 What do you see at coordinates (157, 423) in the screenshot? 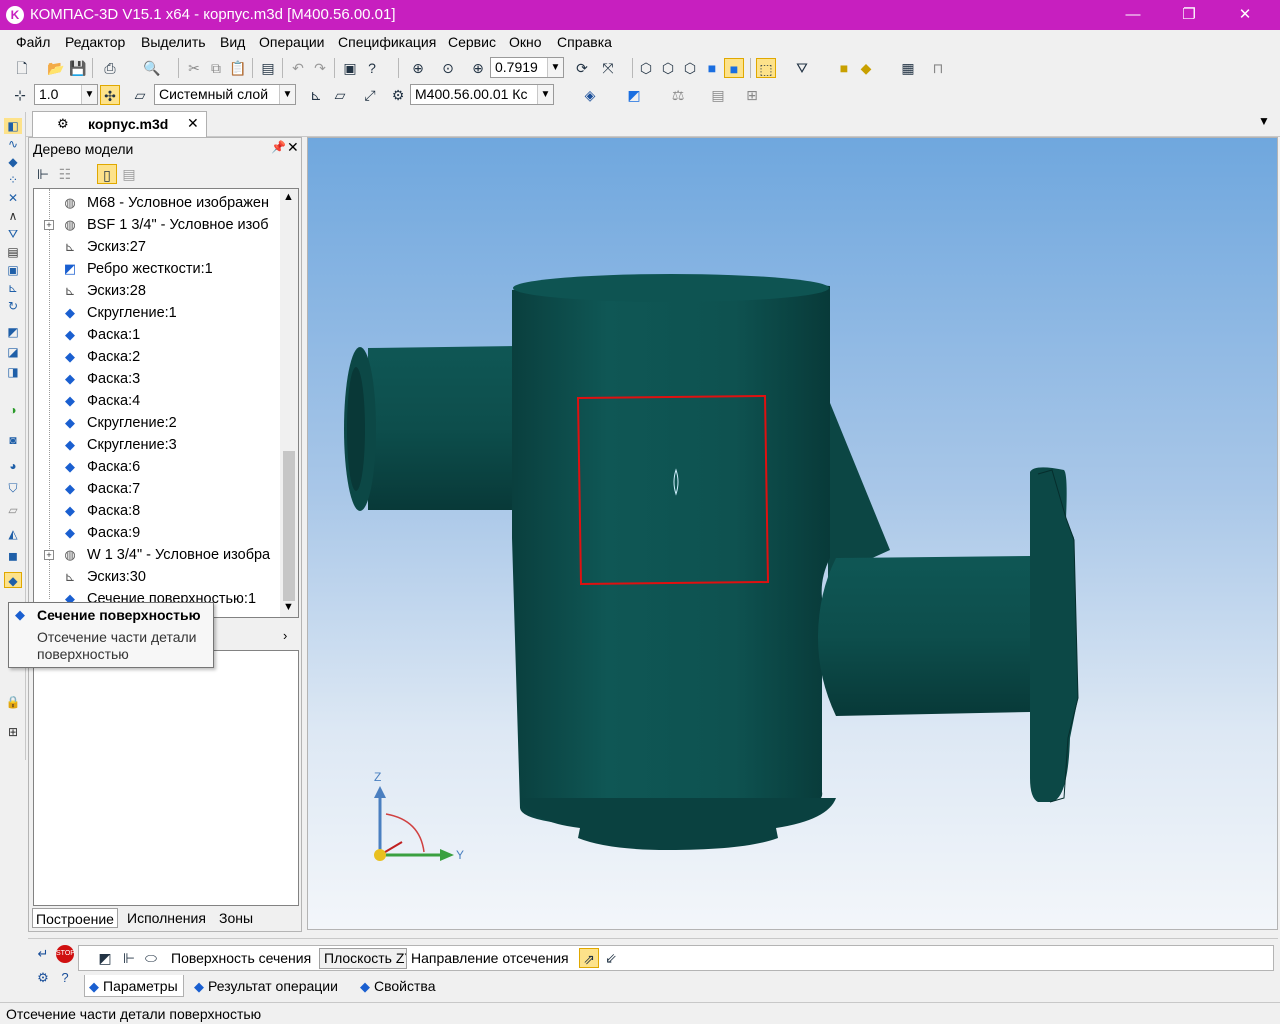
I see `tree-item: ◆ Скругление:2` at bounding box center [157, 423].